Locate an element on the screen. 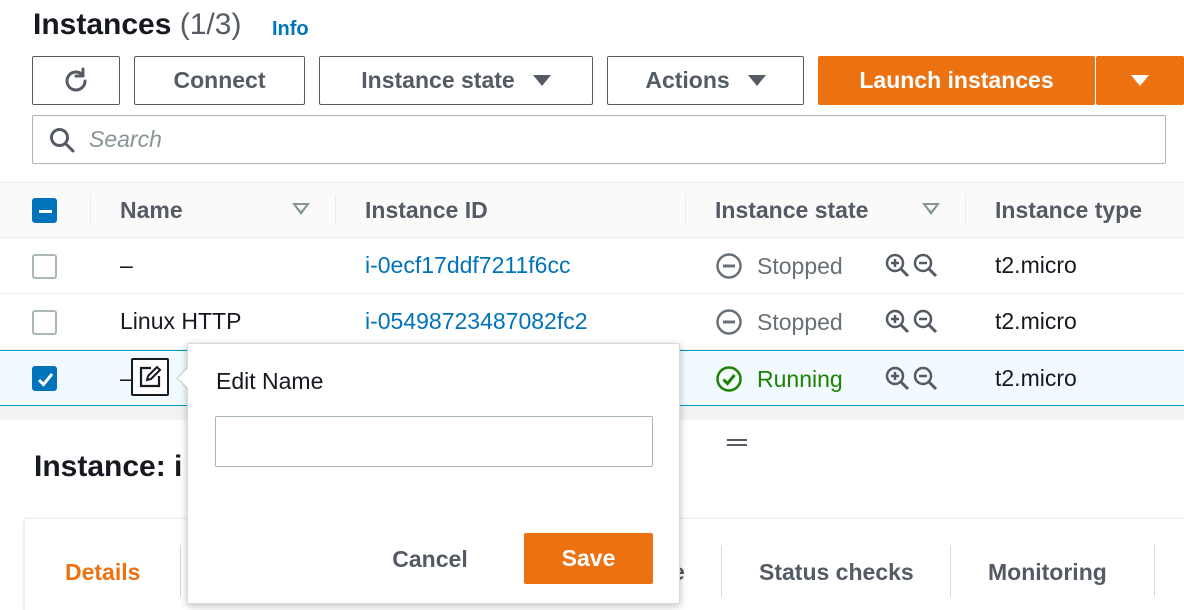 This screenshot has width=1184, height=610. running-icon is located at coordinates (729, 379).